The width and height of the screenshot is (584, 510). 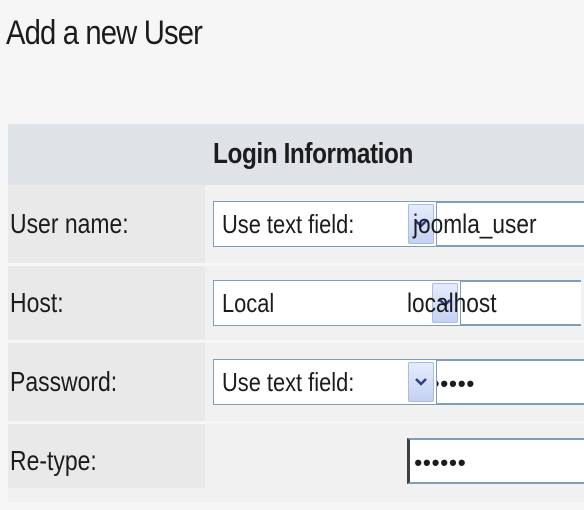 I want to click on password-type-cell: Use text field:, so click(x=320, y=383).